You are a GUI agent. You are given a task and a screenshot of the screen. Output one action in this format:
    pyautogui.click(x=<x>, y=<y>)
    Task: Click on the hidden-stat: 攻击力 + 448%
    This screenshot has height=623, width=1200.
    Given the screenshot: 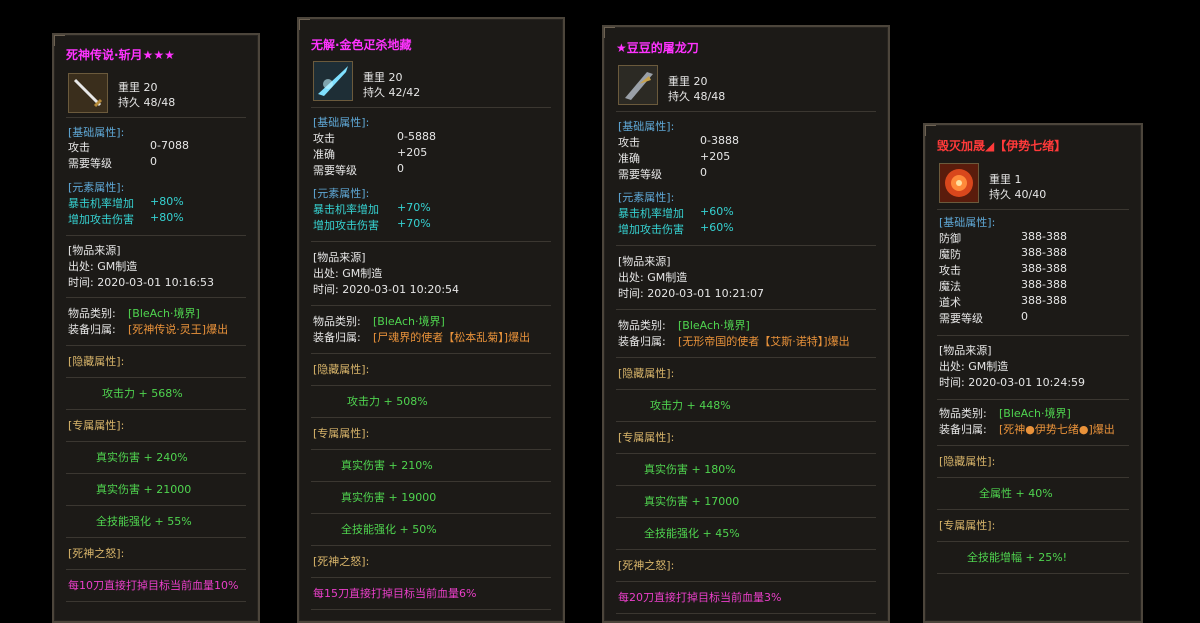 What is the action you would take?
    pyautogui.click(x=690, y=405)
    